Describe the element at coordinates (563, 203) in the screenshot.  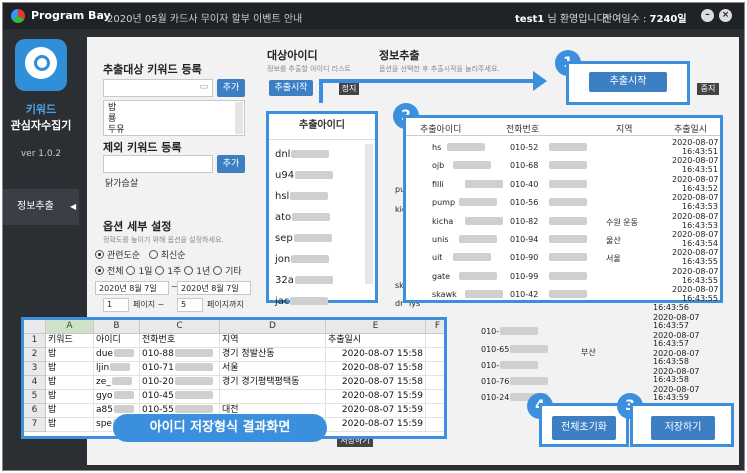
I see `table-row: pump 010-56 2020-08-07 16:43:53` at that location.